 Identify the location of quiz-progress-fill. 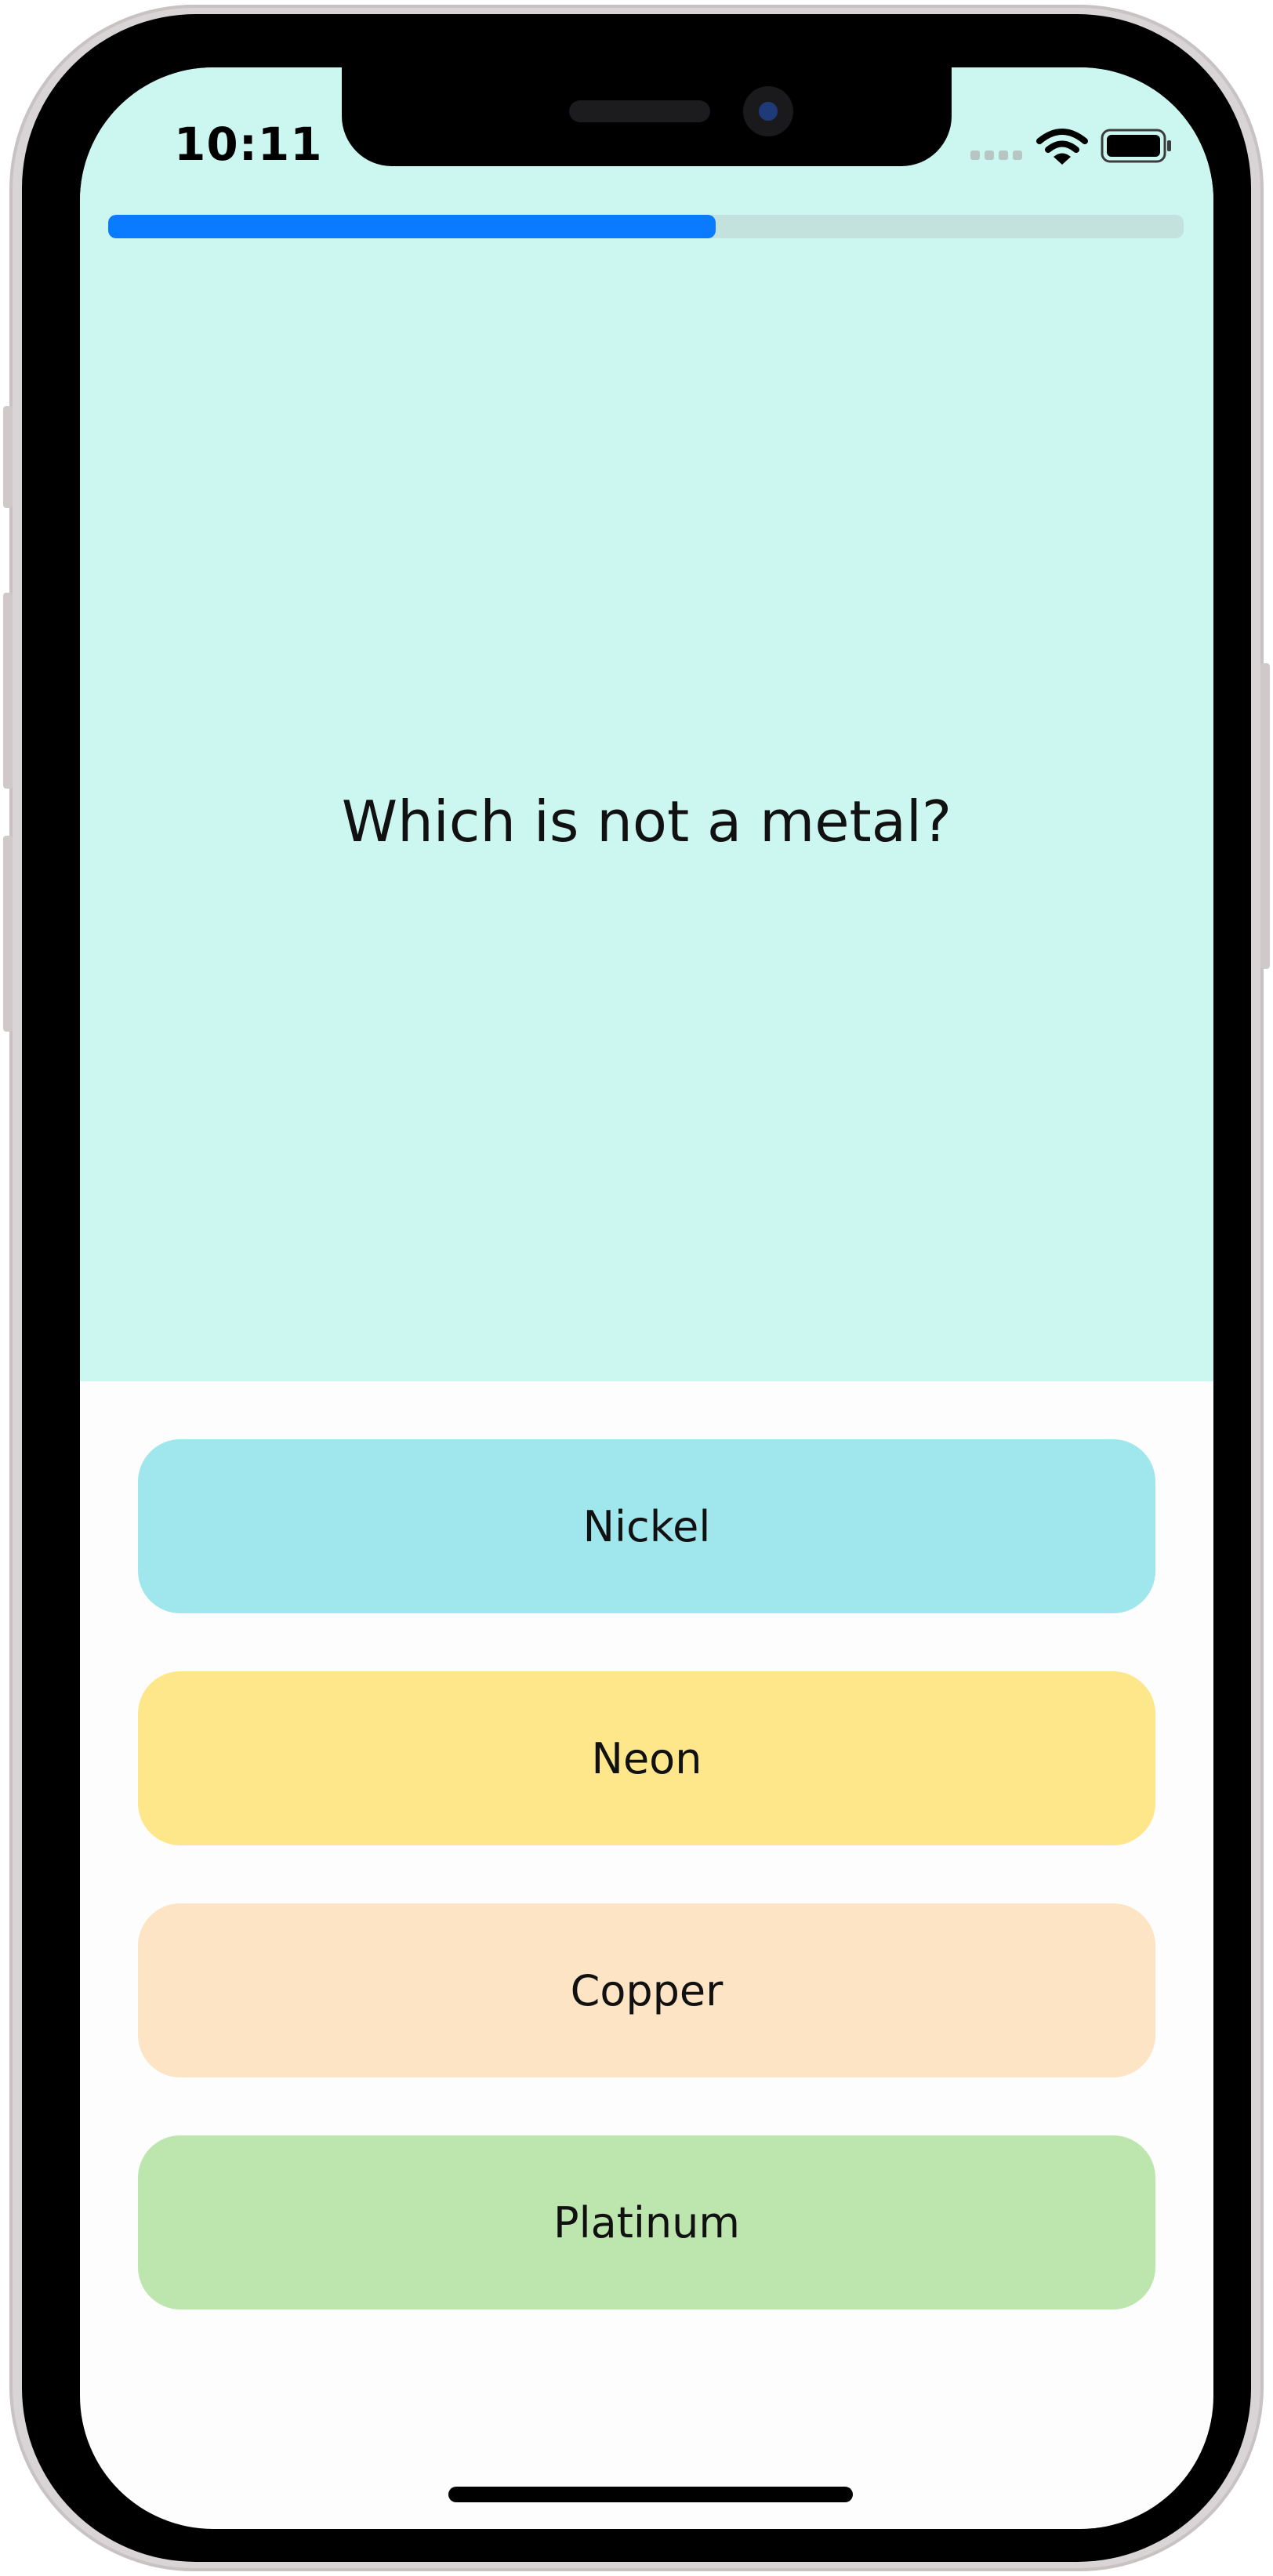
(412, 227).